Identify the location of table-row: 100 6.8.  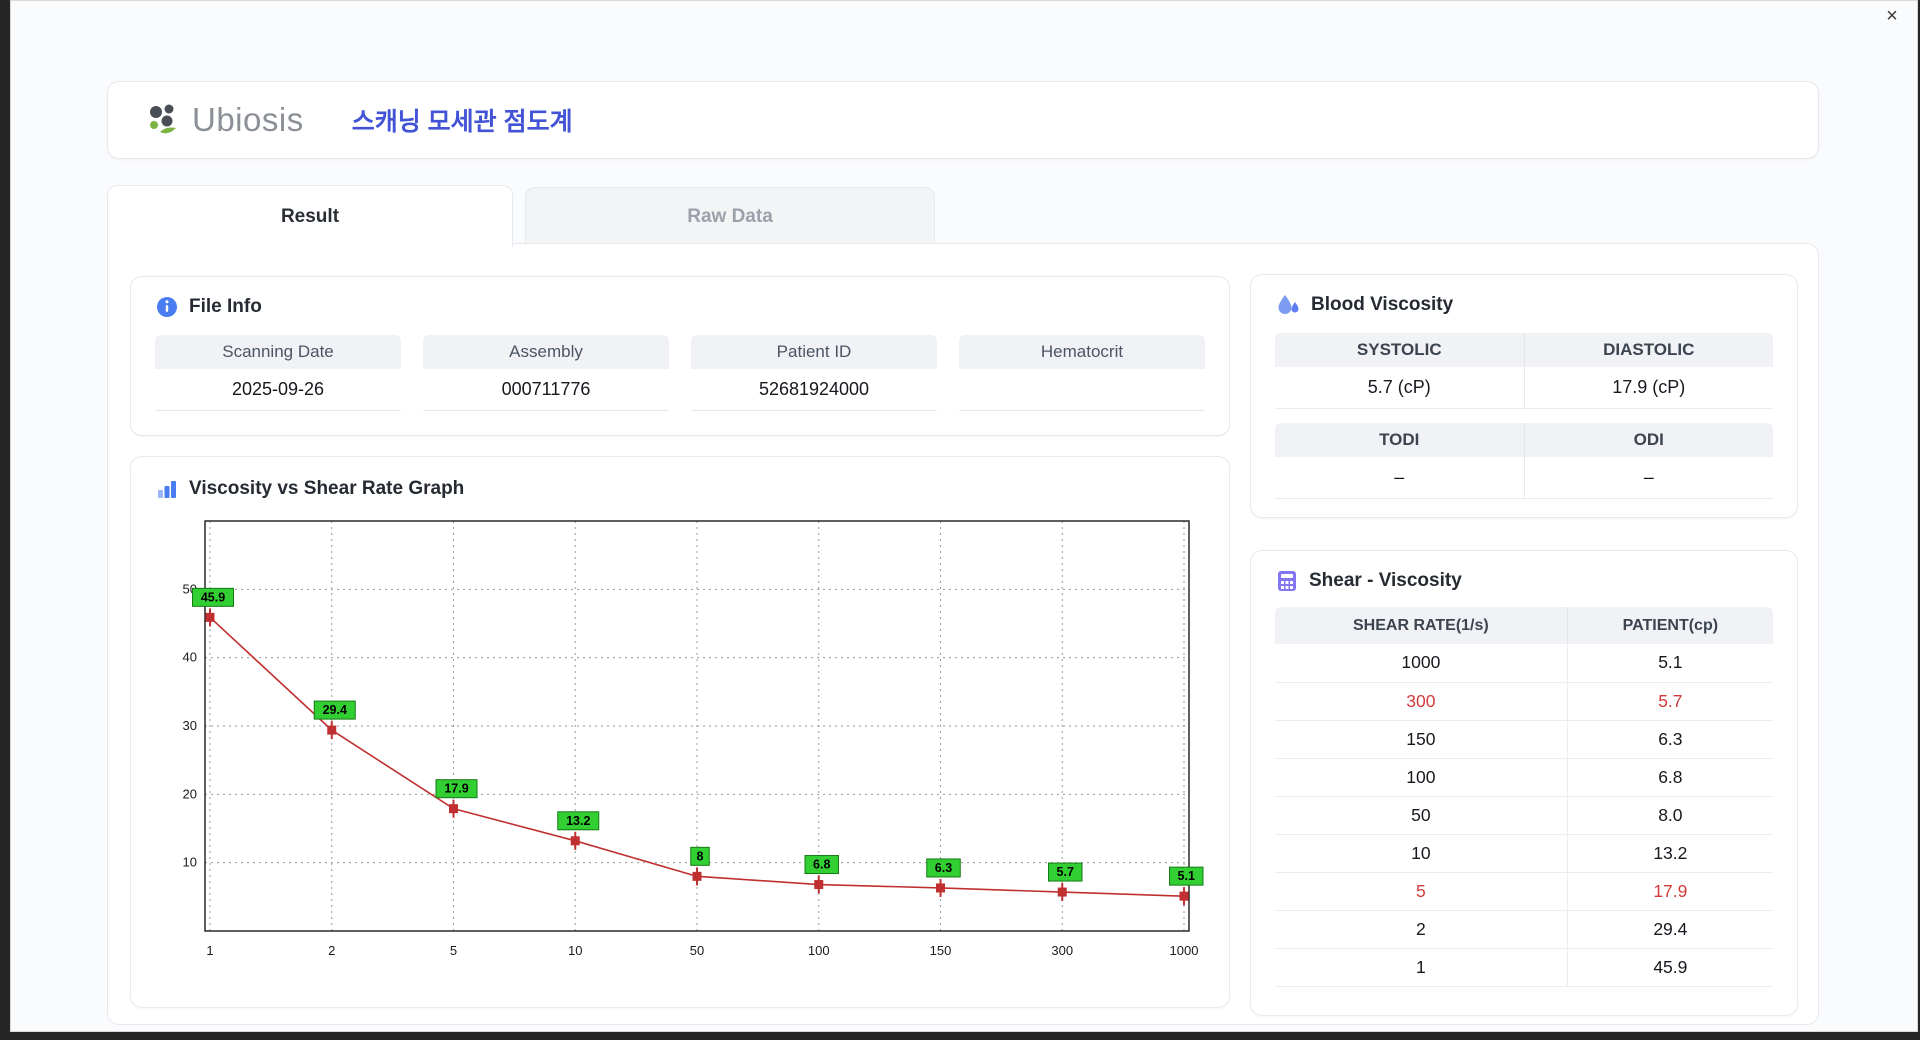
(1524, 777).